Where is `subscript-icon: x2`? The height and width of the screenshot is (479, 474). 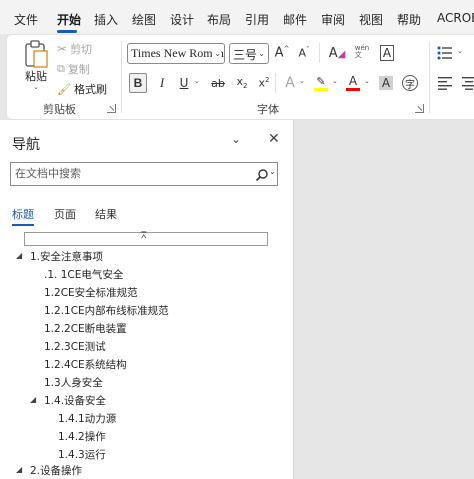 subscript-icon: x2 is located at coordinates (242, 83).